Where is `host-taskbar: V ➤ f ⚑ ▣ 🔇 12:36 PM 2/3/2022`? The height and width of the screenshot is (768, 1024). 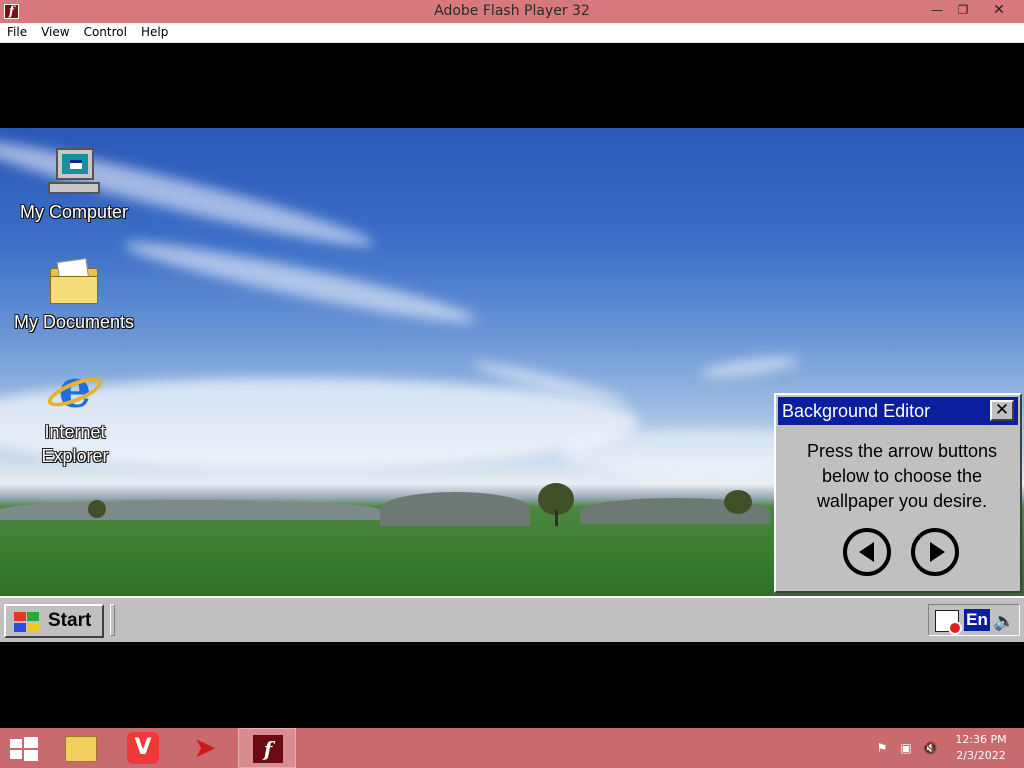
host-taskbar: V ➤ f ⚑ ▣ 🔇 12:36 PM 2/3/2022 is located at coordinates (512, 748).